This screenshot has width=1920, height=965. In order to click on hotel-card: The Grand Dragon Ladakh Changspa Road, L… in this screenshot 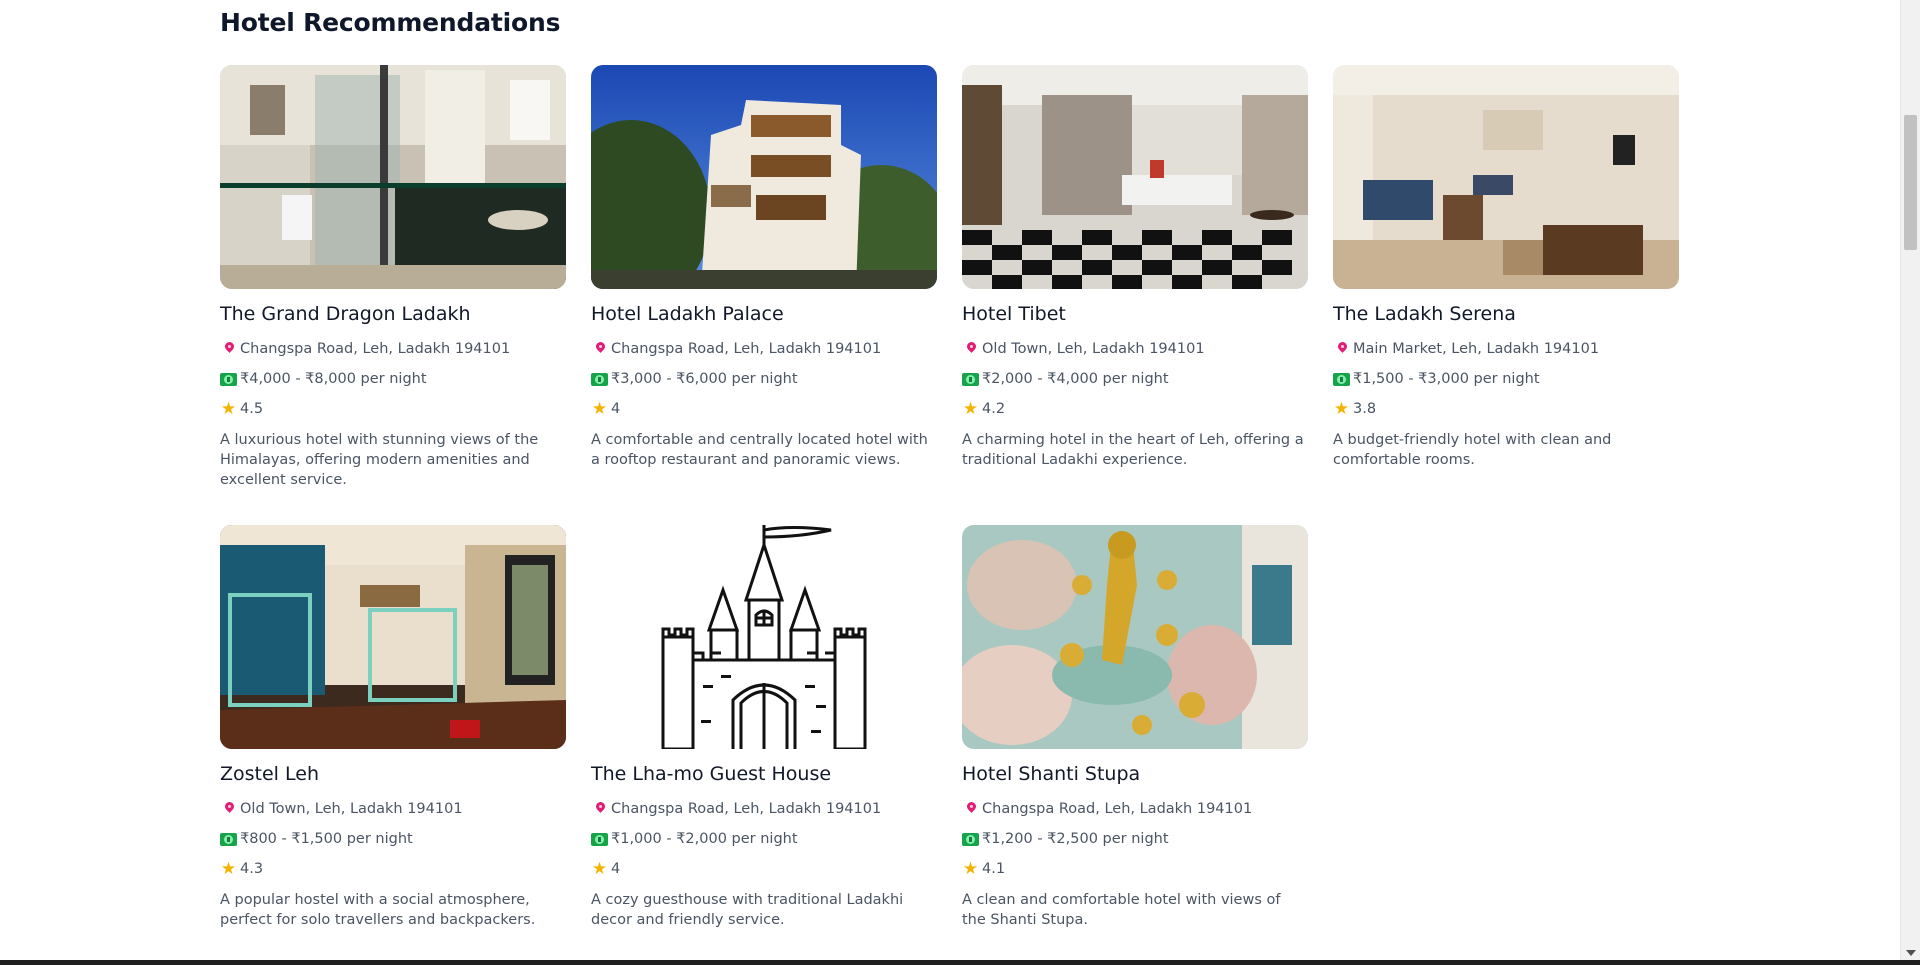, I will do `click(393, 281)`.